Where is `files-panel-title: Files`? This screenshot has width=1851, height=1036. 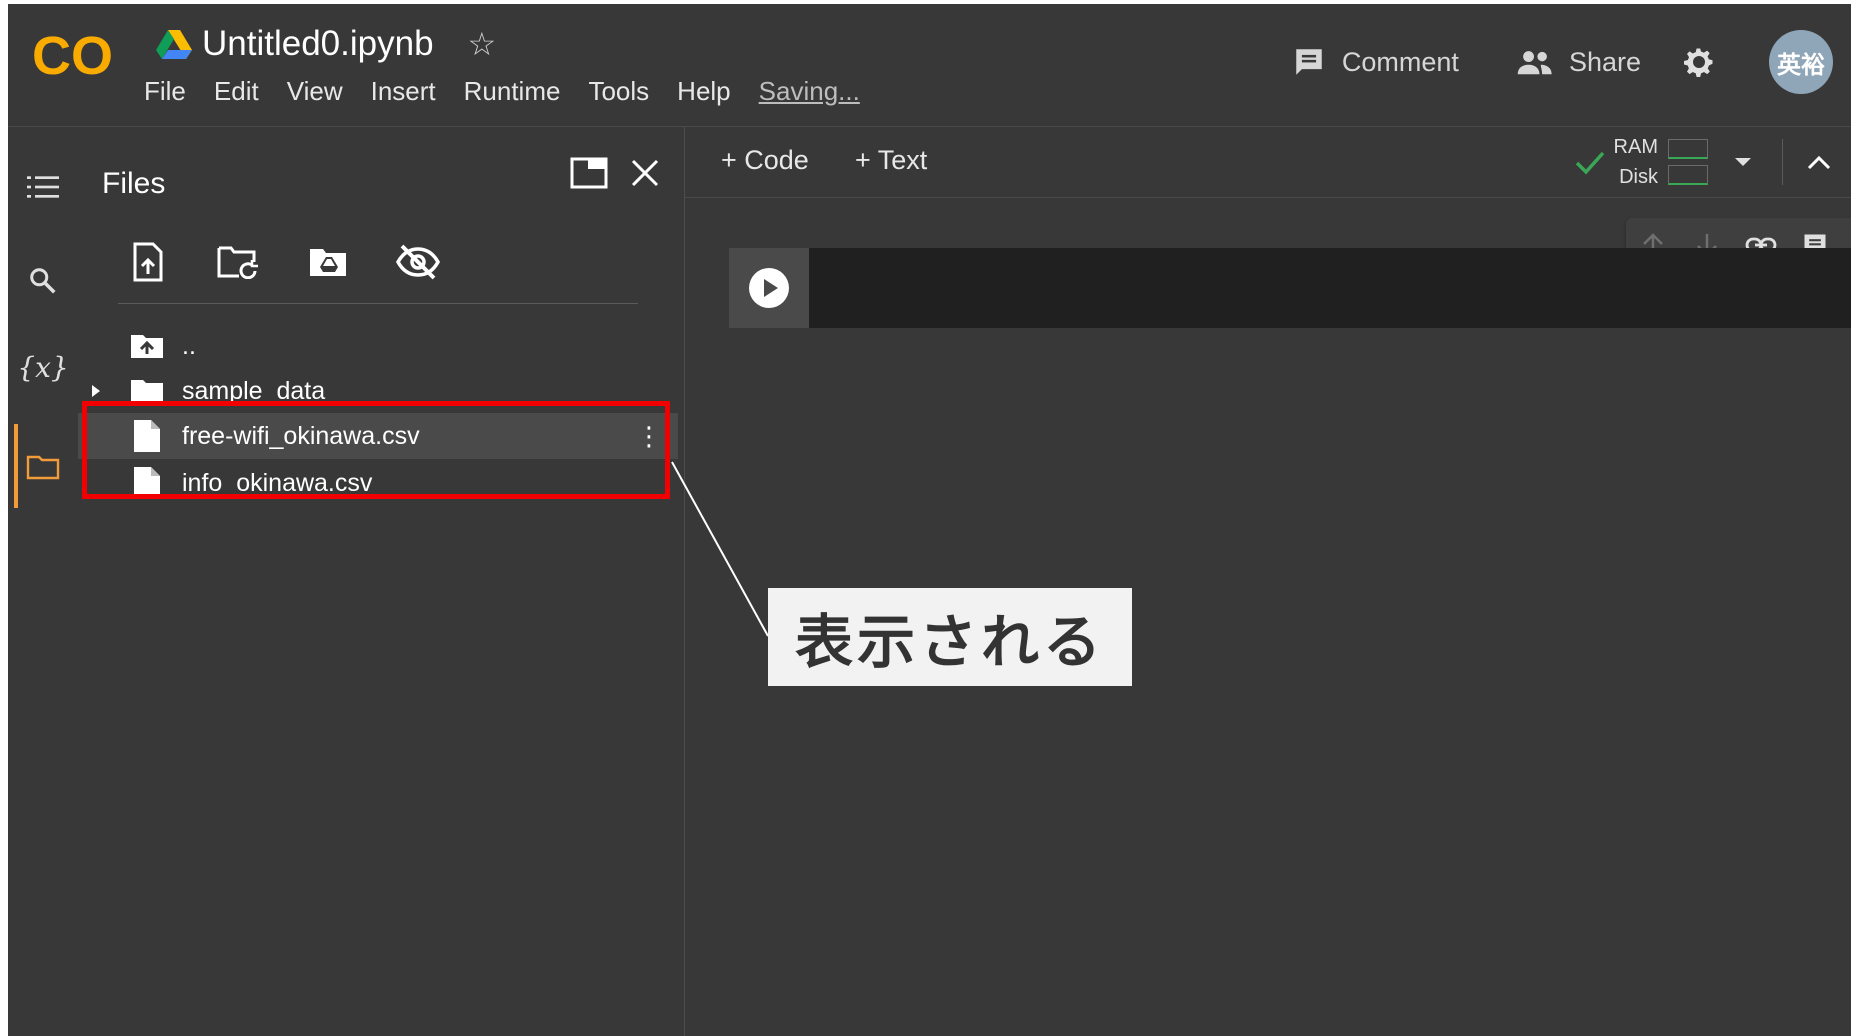
files-panel-title: Files is located at coordinates (134, 183).